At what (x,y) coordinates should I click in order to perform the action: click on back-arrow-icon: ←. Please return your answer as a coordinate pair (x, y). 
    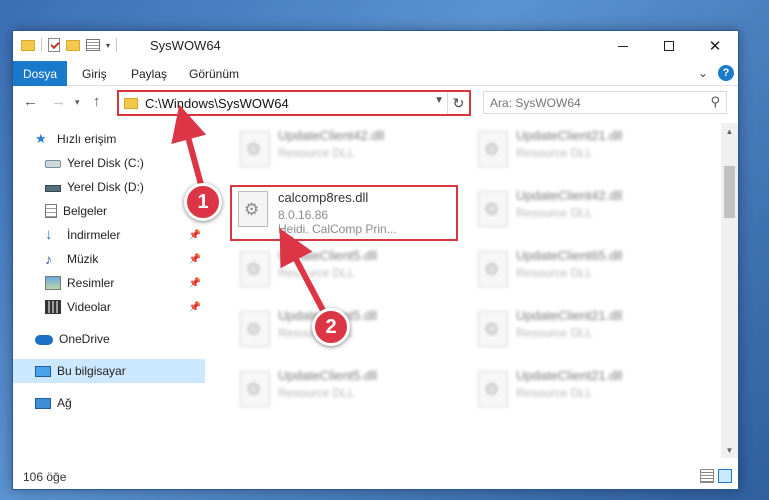
    Looking at the image, I should click on (30, 101).